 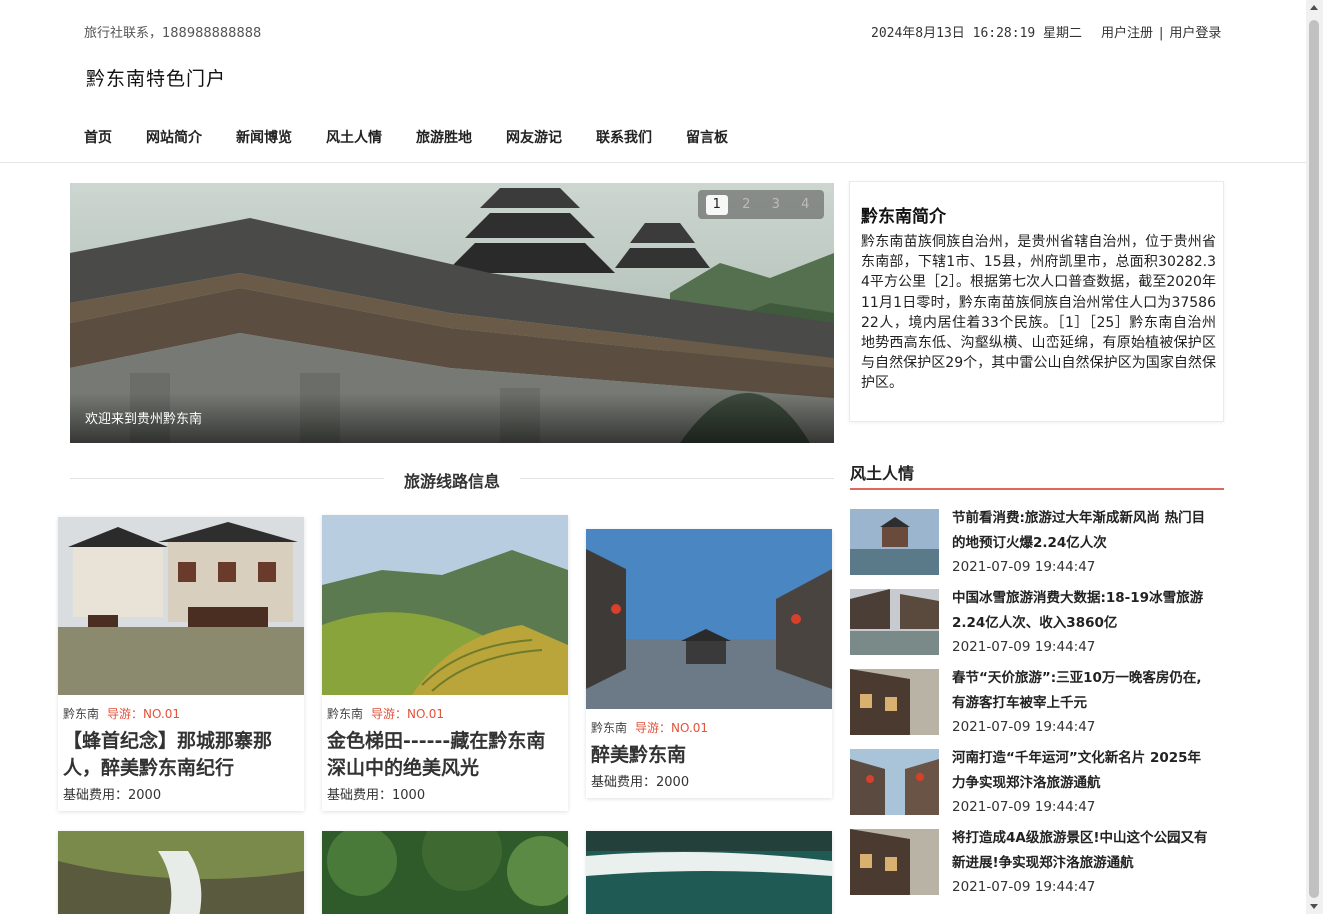 I want to click on banner-pagination: 1 2 3 4, so click(x=761, y=204).